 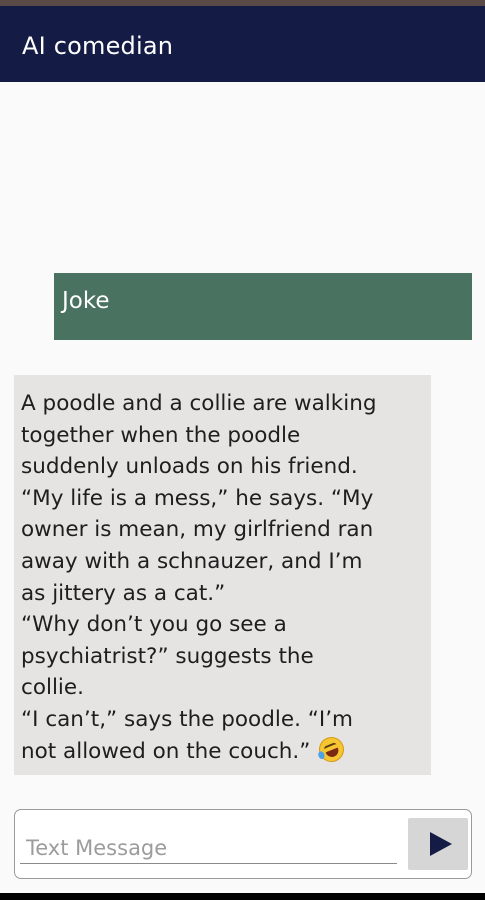 What do you see at coordinates (197, 498) in the screenshot?
I see `bot-message-line: “My life is a mess,” he says. “My` at bounding box center [197, 498].